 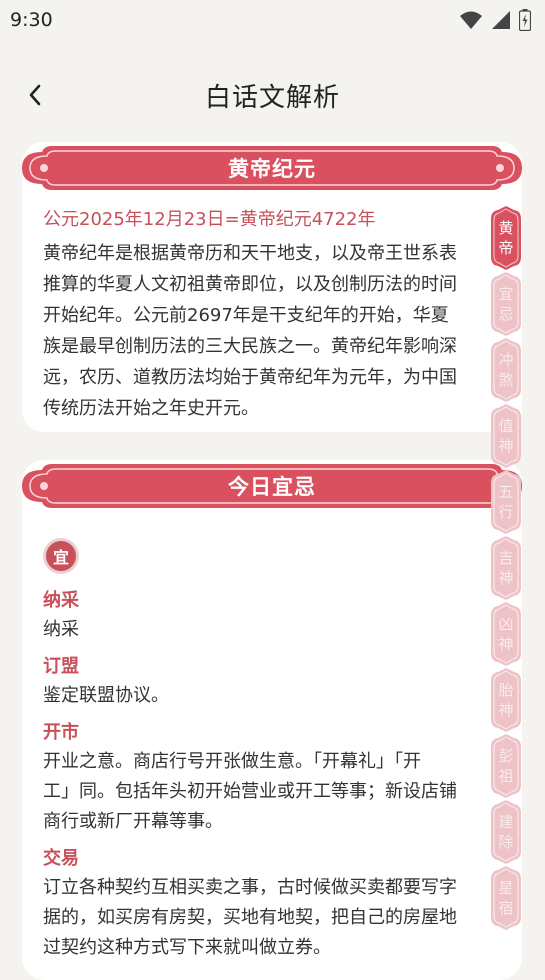 What do you see at coordinates (61, 666) in the screenshot?
I see `entry-title: 订盟` at bounding box center [61, 666].